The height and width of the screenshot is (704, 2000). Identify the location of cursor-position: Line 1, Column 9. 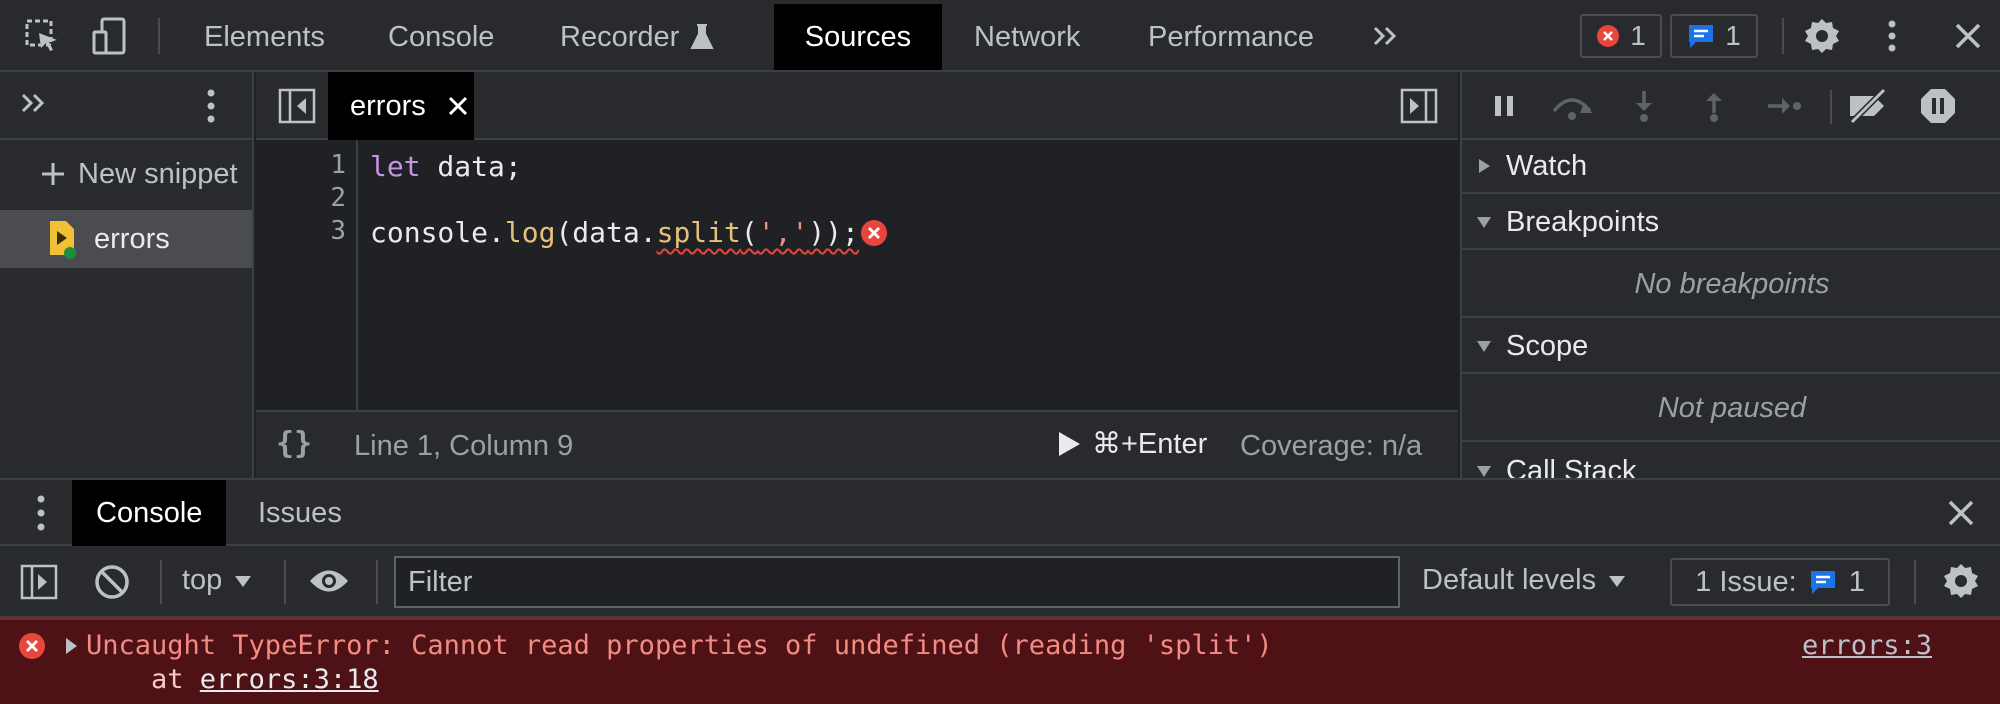
(464, 446).